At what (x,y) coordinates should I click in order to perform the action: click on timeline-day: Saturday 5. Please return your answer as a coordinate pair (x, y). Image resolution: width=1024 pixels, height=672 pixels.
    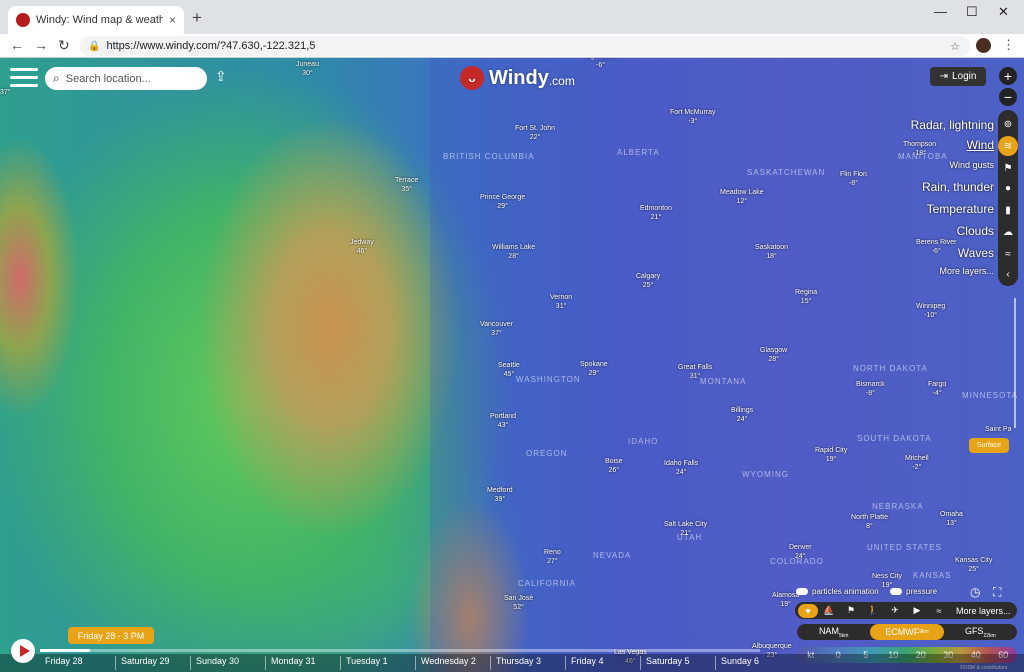
    Looking at the image, I should click on (677, 663).